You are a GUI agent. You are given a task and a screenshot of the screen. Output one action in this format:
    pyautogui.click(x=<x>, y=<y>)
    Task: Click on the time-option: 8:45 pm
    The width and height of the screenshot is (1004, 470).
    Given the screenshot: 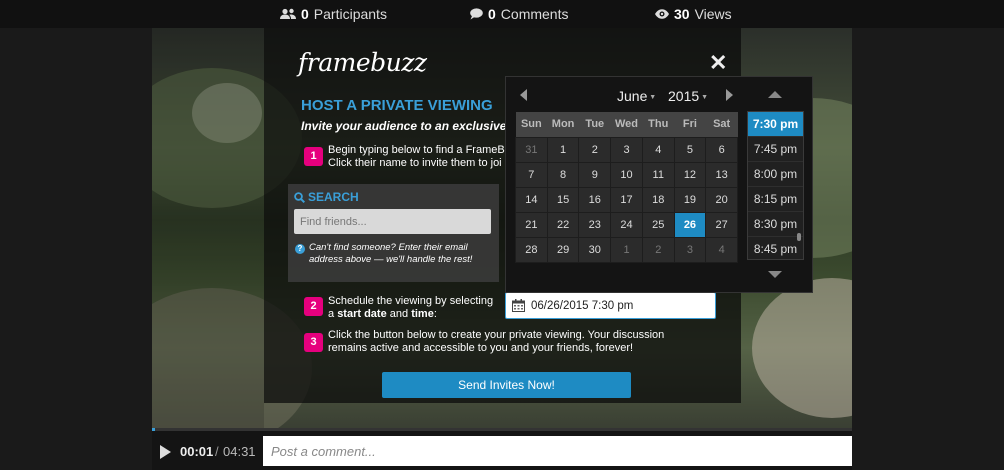 What is the action you would take?
    pyautogui.click(x=775, y=248)
    